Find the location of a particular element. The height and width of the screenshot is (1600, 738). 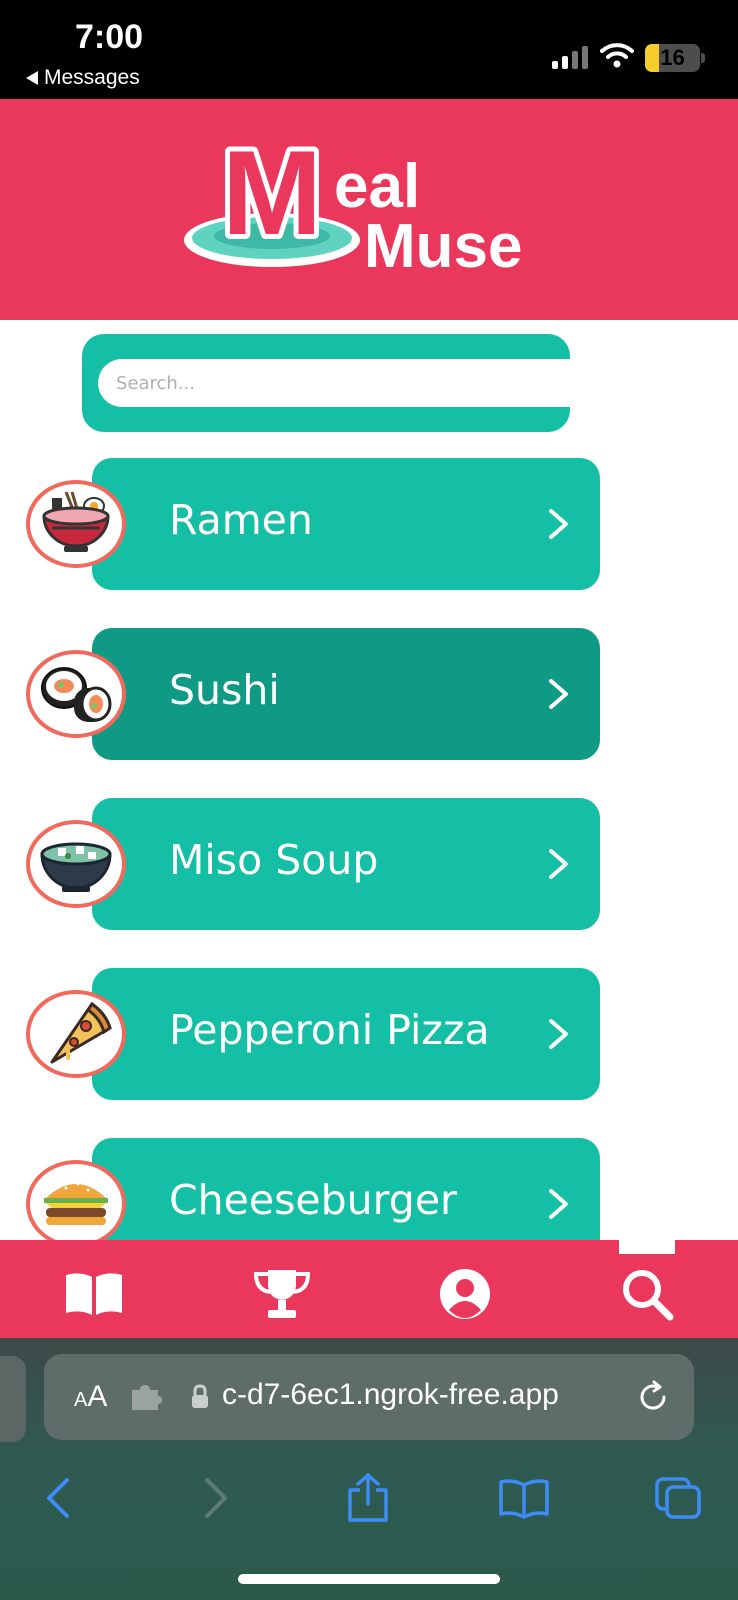

list-item-cheeseburger: Cheeseburger is located at coordinates (369, 1189).